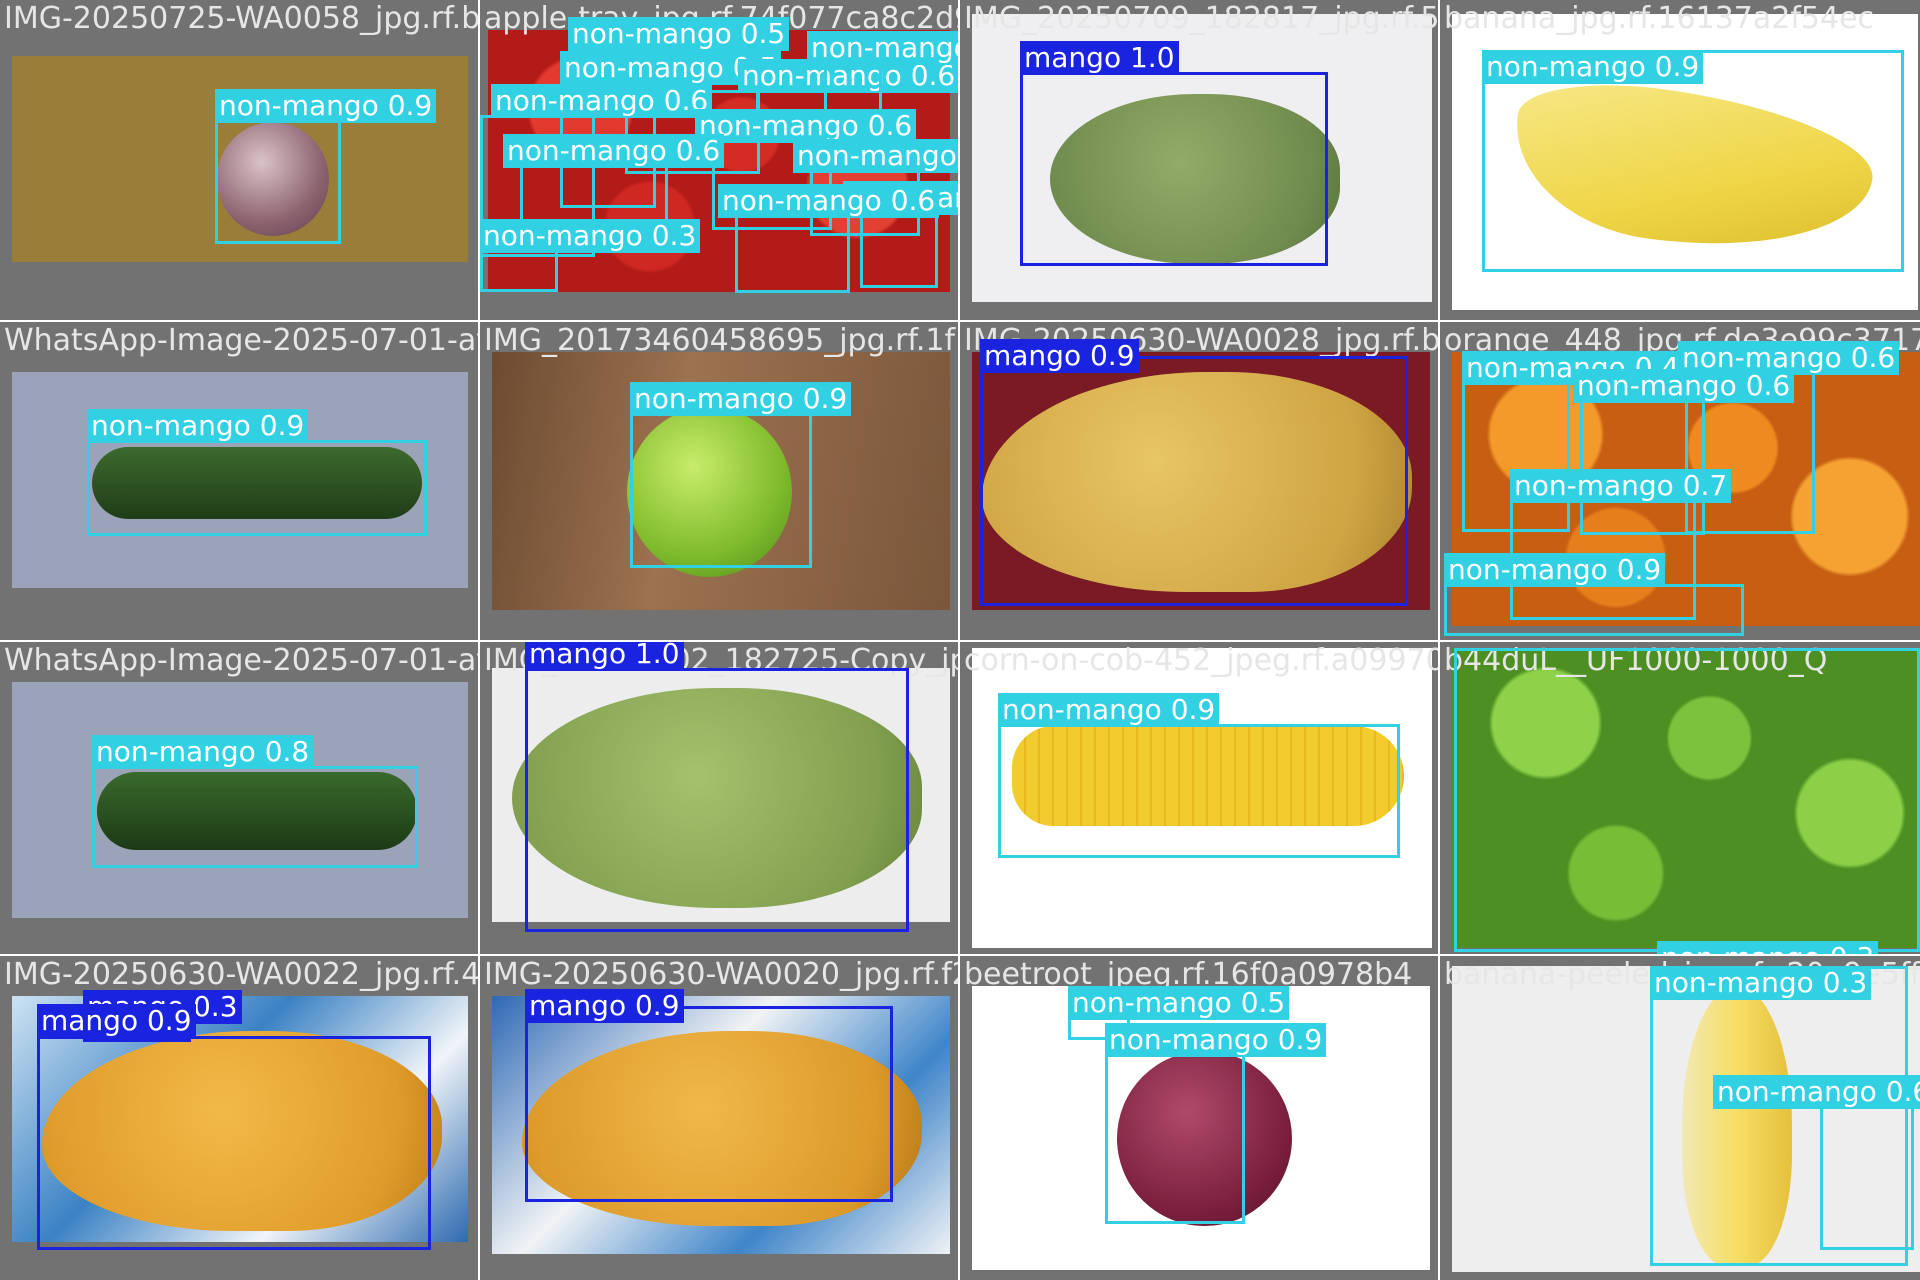 The image size is (1920, 1280). I want to click on detection-label: non-mango 0.8, so click(203, 752).